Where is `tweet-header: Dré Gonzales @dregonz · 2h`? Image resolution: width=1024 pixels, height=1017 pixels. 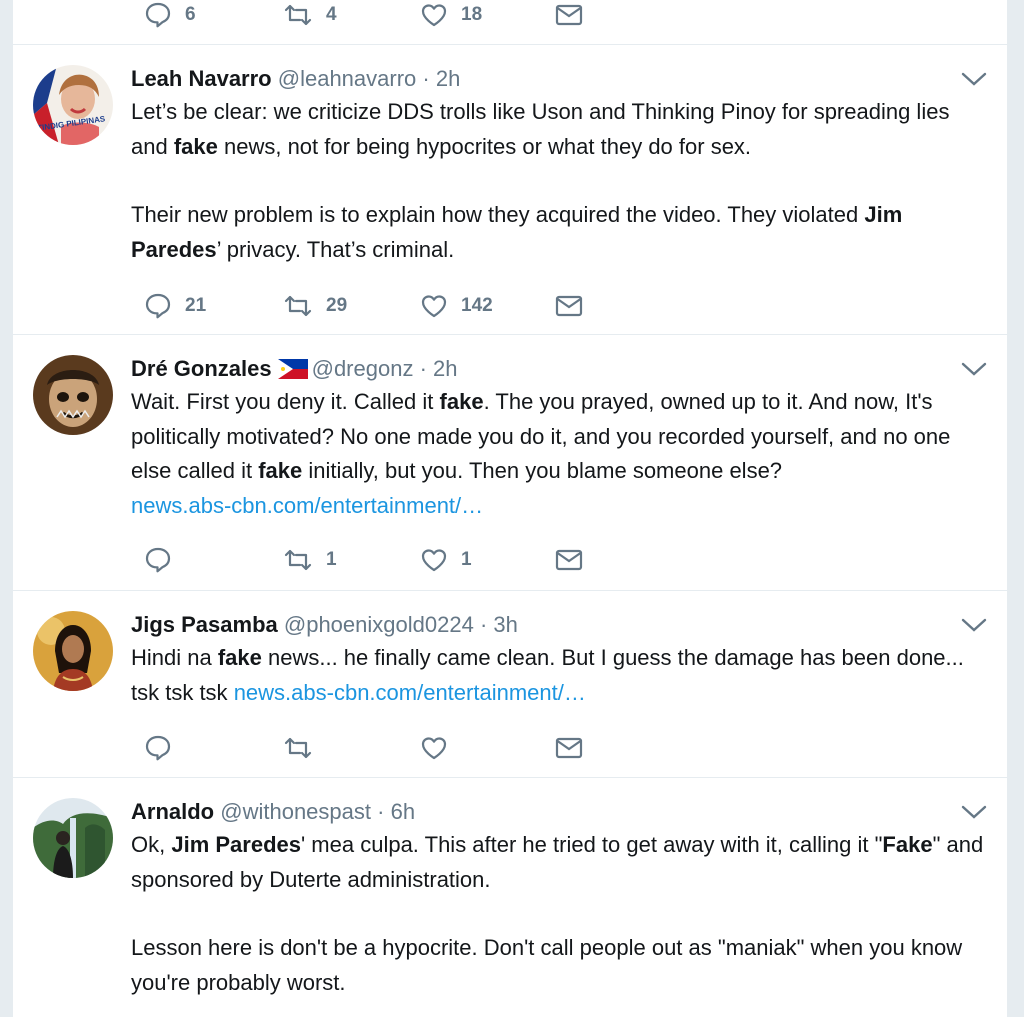 tweet-header: Dré Gonzales @dregonz · 2h is located at coordinates (559, 369).